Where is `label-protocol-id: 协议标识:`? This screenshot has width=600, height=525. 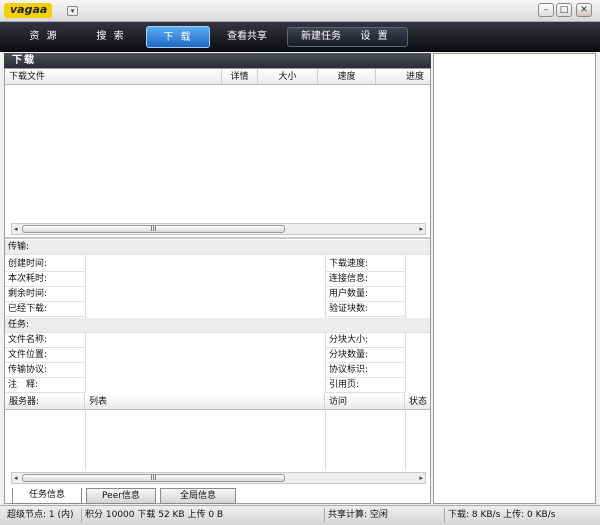 label-protocol-id: 协议标识: is located at coordinates (366, 370).